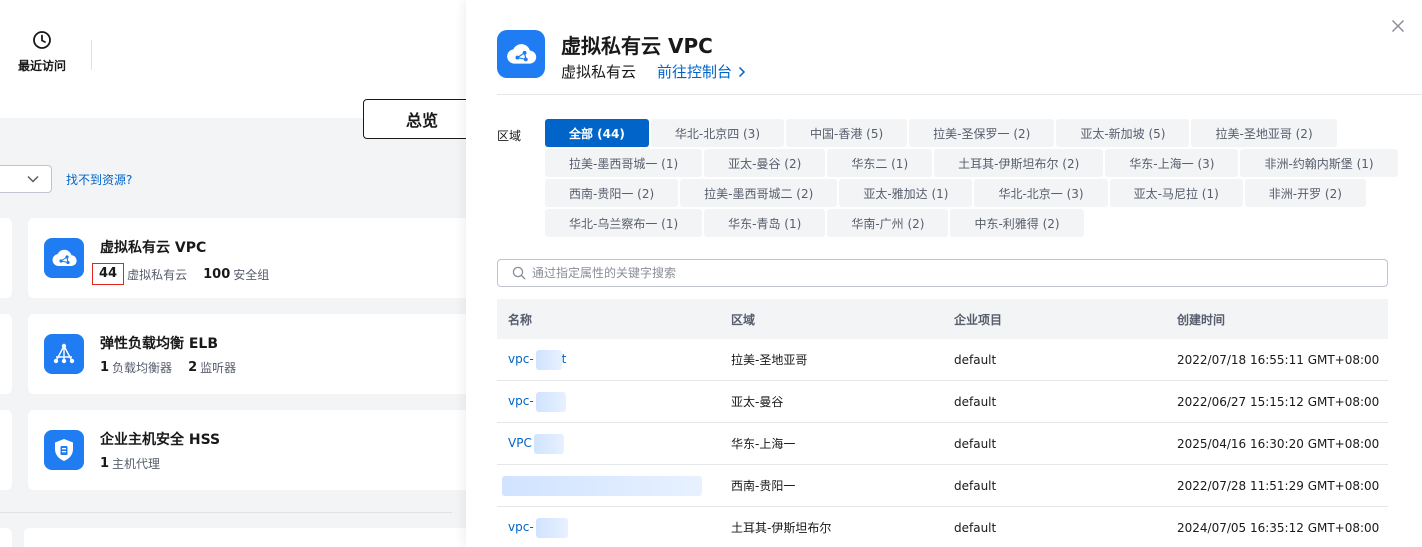  What do you see at coordinates (597, 133) in the screenshot?
I see `region-chip-all: 全部 (44)` at bounding box center [597, 133].